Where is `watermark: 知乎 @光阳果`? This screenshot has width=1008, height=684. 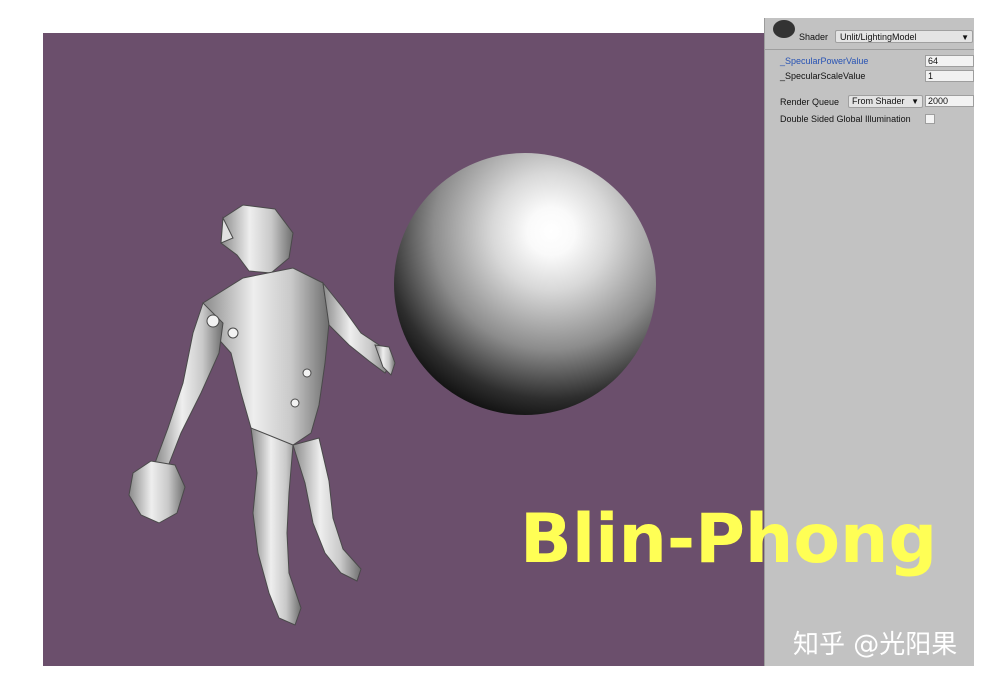 watermark: 知乎 @光阳果 is located at coordinates (875, 645).